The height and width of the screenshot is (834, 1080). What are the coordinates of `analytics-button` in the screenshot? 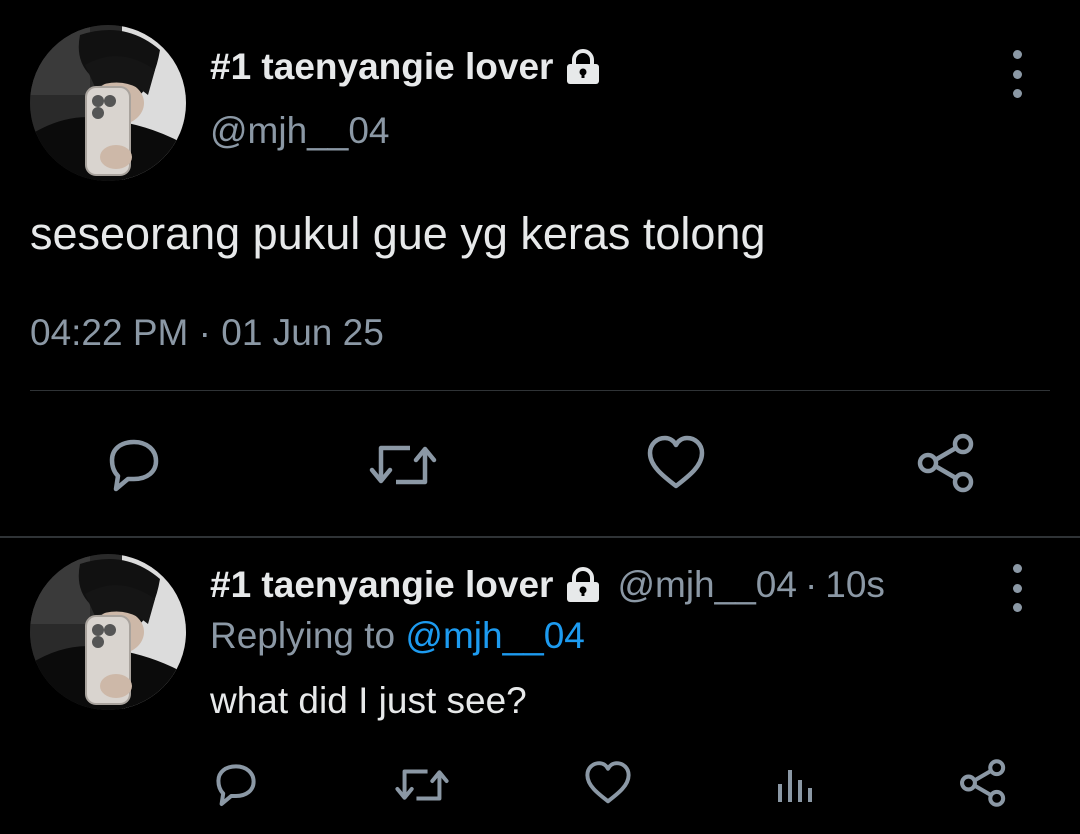 It's located at (796, 784).